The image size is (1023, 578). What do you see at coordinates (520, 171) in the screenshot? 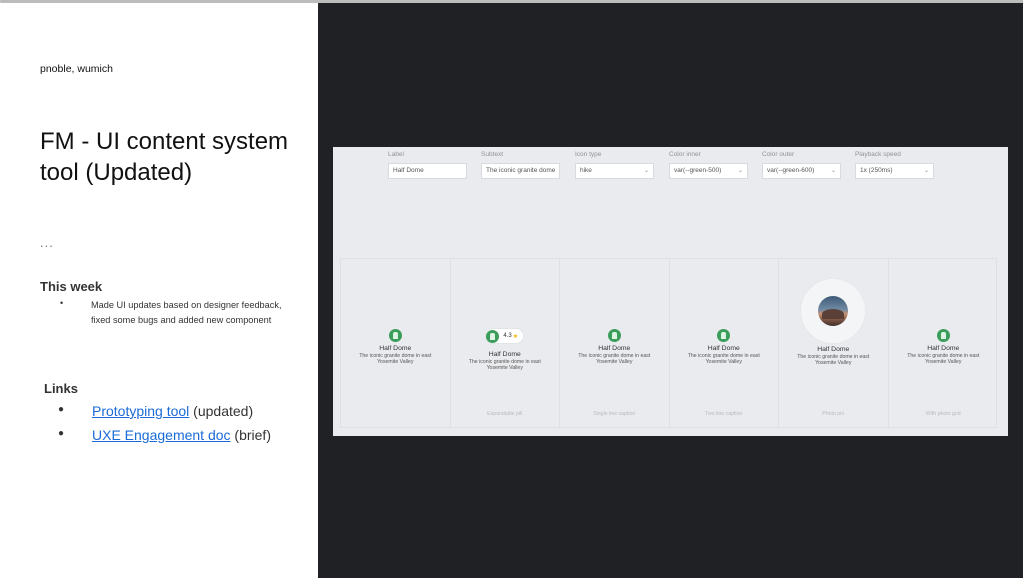
I see `subtext-input: The iconic granite dome` at bounding box center [520, 171].